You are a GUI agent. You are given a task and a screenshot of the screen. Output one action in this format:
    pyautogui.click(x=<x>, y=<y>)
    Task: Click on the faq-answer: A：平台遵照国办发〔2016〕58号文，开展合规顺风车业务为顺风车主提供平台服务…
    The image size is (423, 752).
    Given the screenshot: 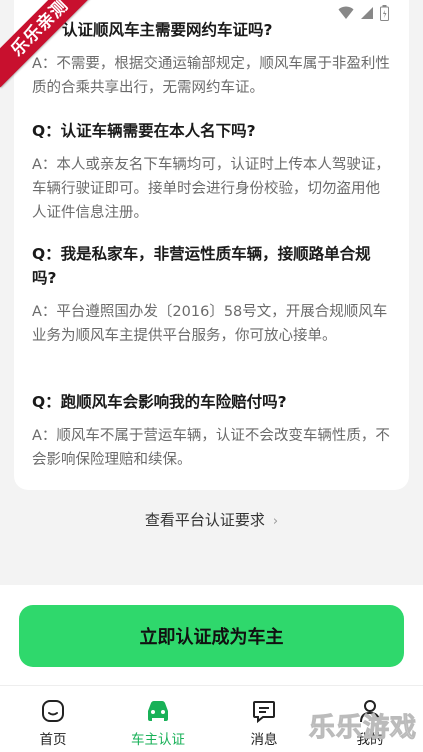 What is the action you would take?
    pyautogui.click(x=210, y=324)
    